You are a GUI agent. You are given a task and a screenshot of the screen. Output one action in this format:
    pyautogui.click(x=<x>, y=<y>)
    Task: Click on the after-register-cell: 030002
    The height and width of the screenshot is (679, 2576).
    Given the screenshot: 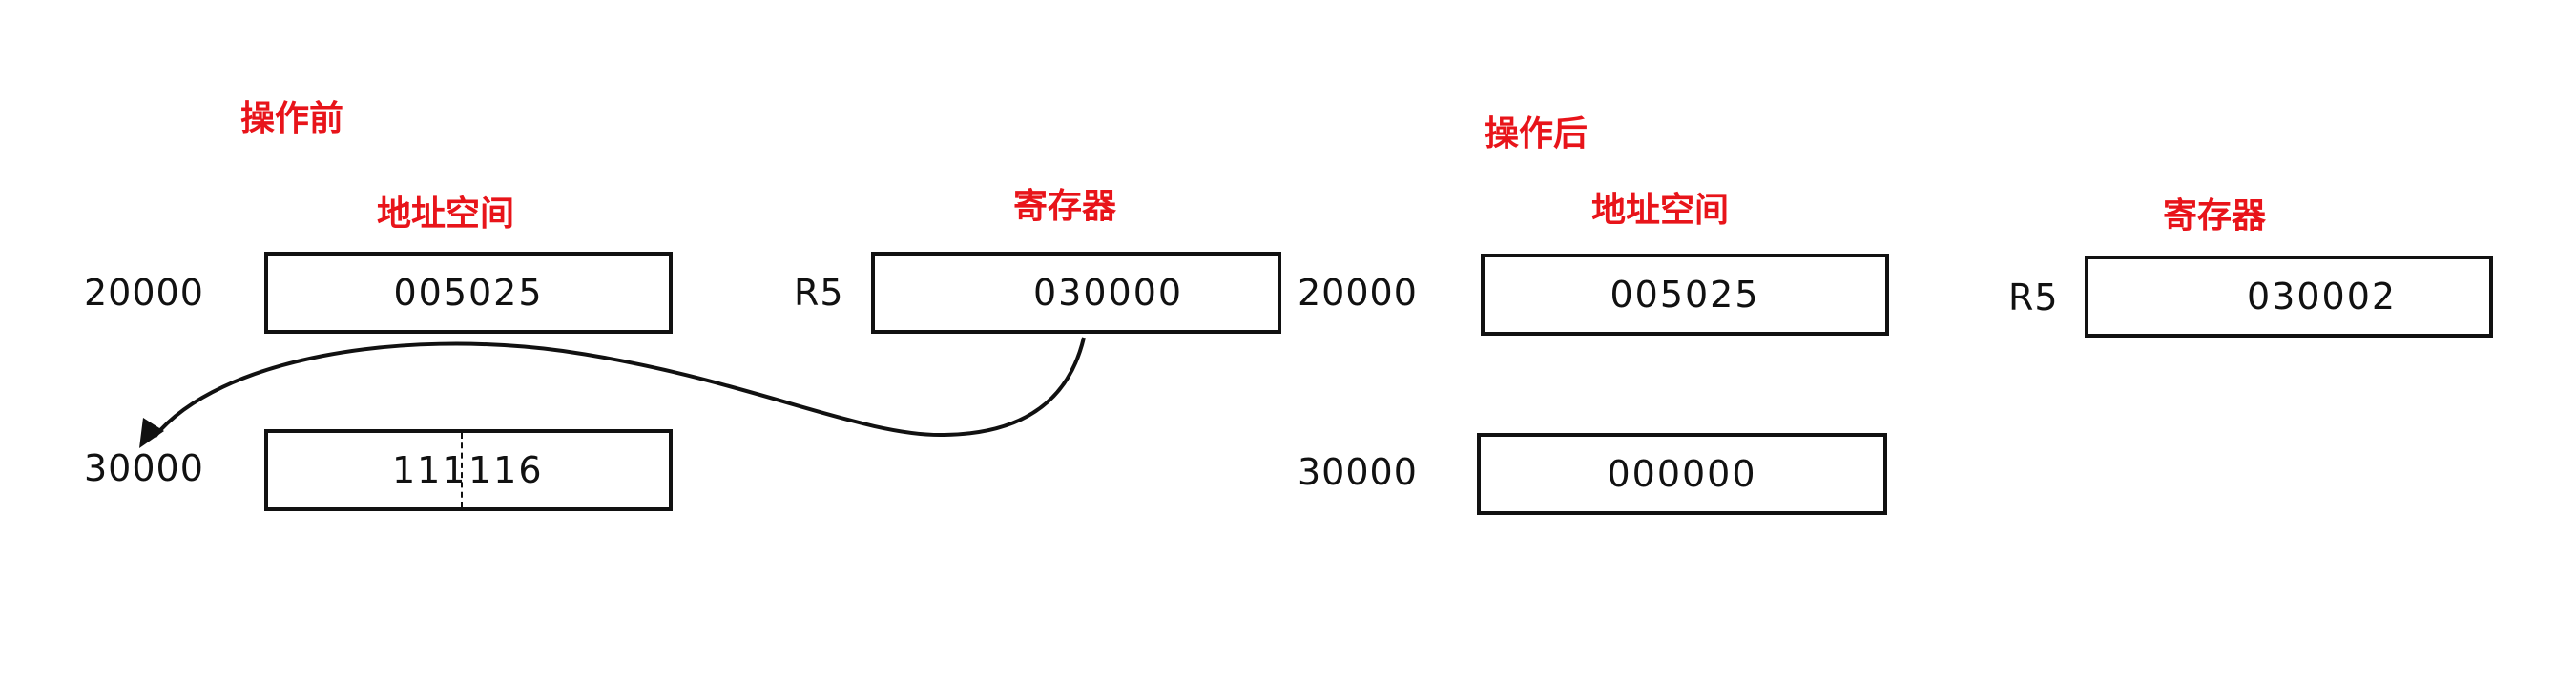 What is the action you would take?
    pyautogui.click(x=2289, y=297)
    